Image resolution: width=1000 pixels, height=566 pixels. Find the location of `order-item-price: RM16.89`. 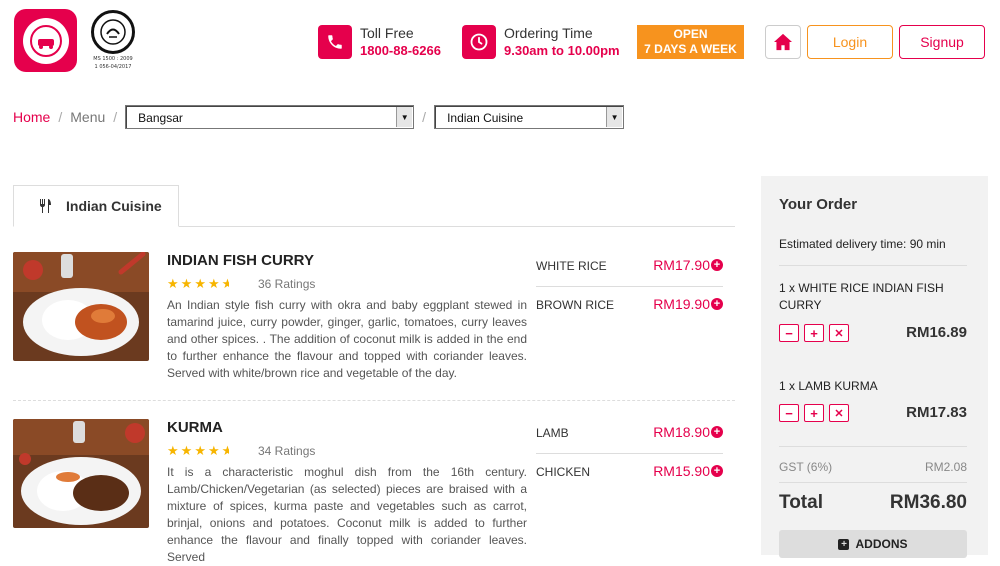

order-item-price: RM16.89 is located at coordinates (936, 332).